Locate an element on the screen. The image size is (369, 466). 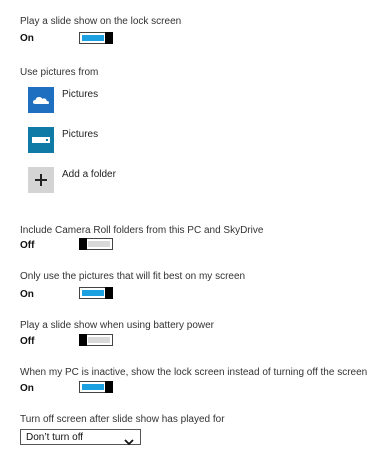
camera-roll-toggle is located at coordinates (96, 244).